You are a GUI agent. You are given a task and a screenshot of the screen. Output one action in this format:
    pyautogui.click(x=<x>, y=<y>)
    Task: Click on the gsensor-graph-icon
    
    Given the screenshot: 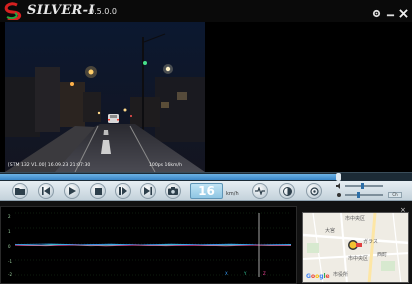 What is the action you would take?
    pyautogui.click(x=260, y=191)
    